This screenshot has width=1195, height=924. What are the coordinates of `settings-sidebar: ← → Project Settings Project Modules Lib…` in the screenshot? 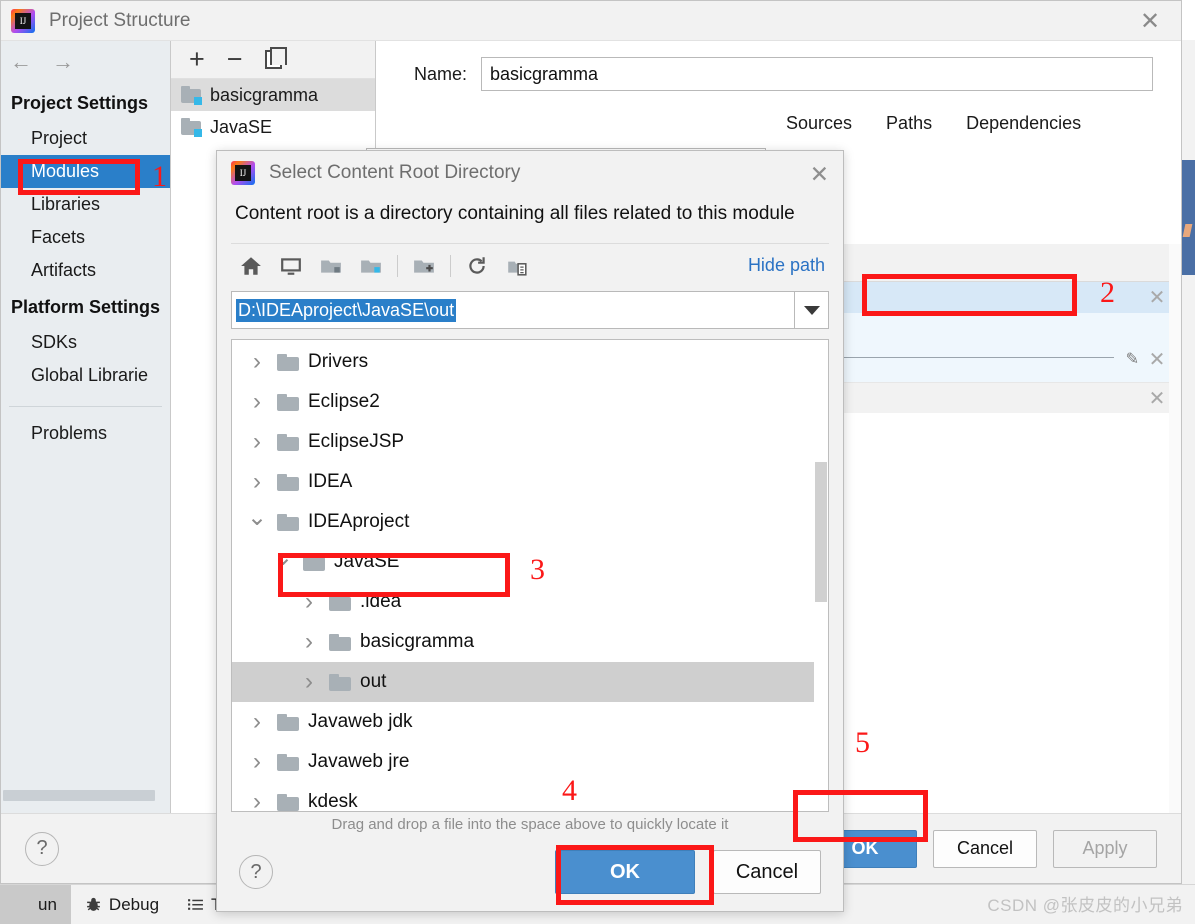 It's located at (86, 427).